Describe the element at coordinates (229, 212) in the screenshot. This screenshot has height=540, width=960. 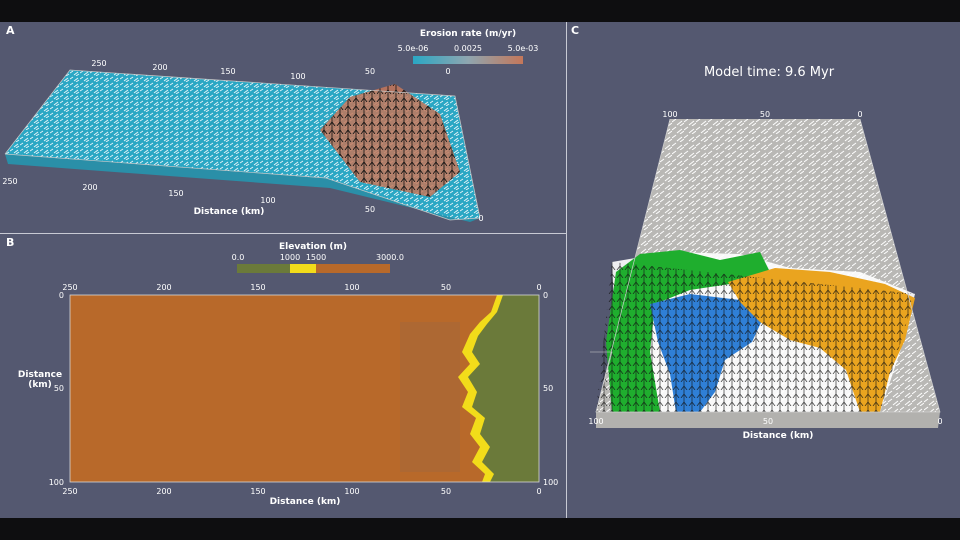
I see `panel-a-xlabel: Distance (km)` at that location.